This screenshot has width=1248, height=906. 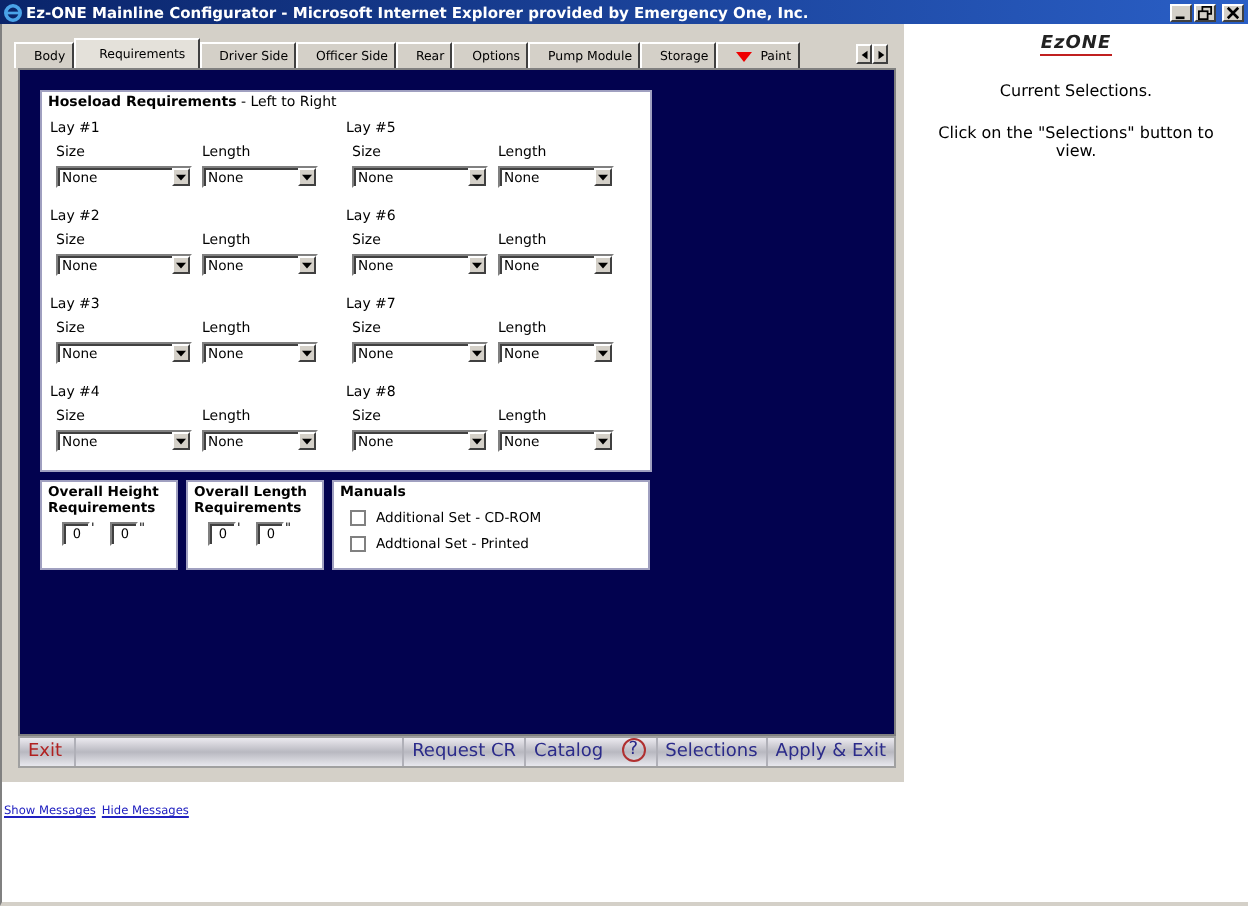 I want to click on toolbar-button: Selections, so click(x=710, y=752).